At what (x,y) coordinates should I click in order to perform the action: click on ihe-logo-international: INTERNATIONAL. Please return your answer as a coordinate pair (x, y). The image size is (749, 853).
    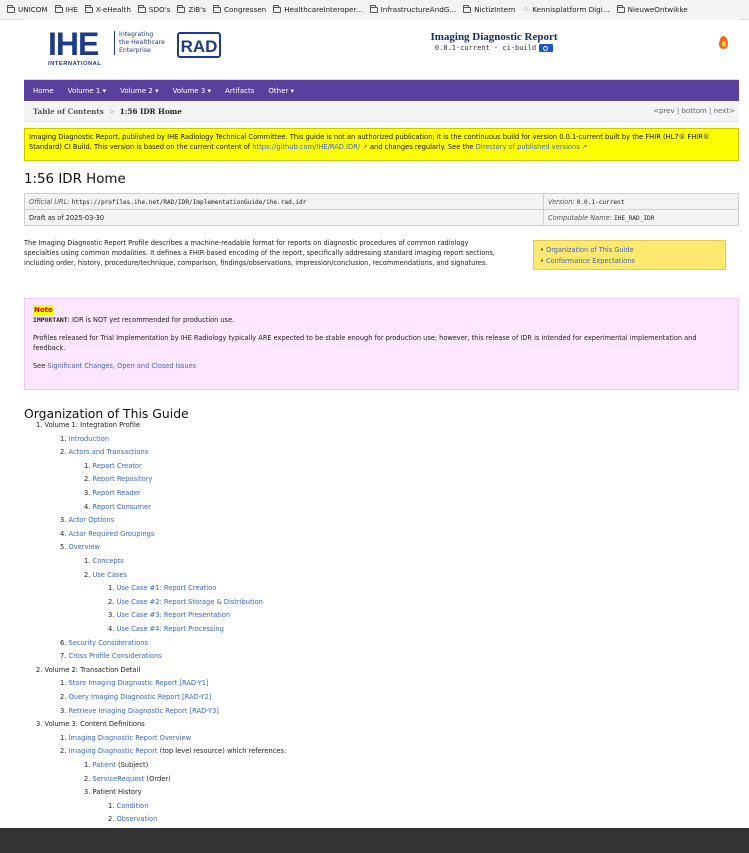
    Looking at the image, I should click on (75, 64).